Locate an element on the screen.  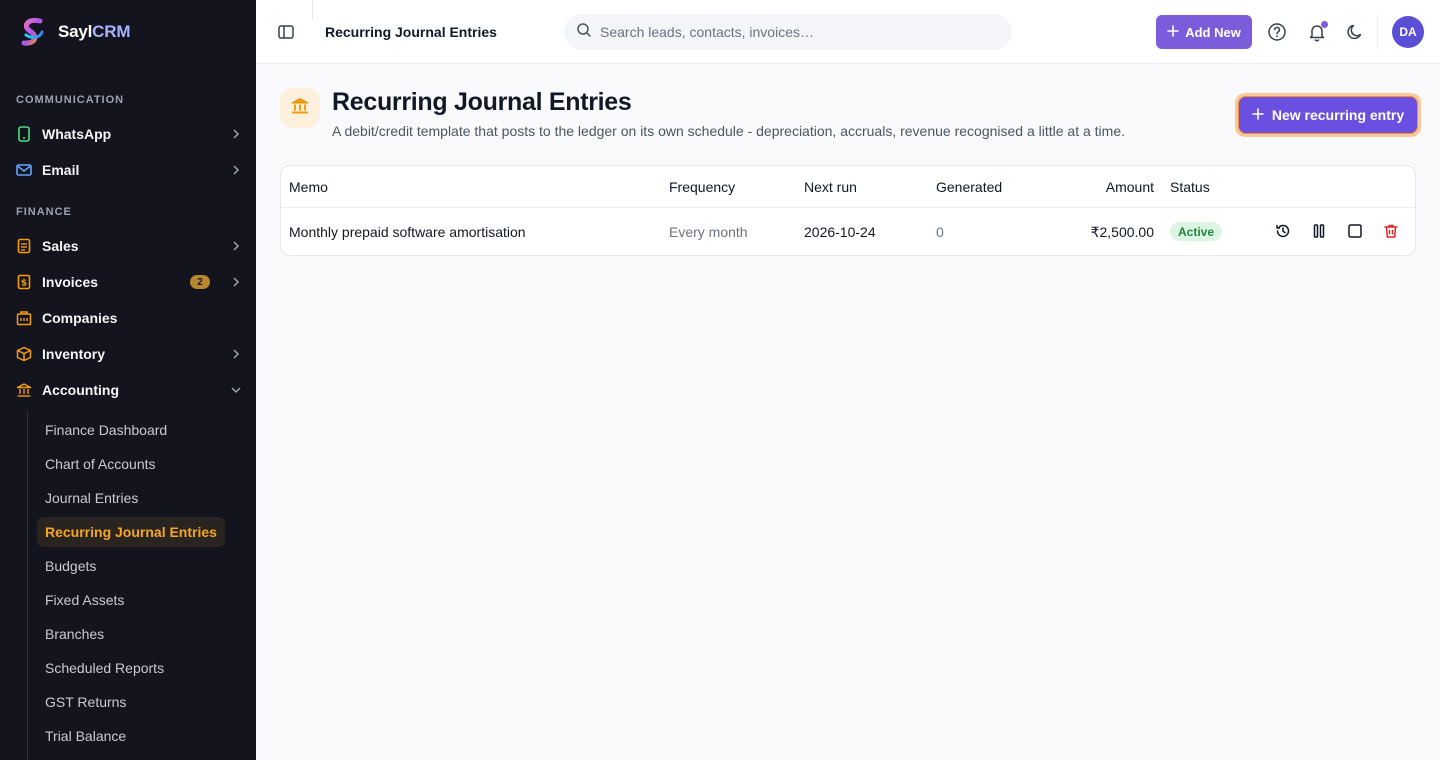
page-title: Recurring Journal Entries is located at coordinates (482, 102).